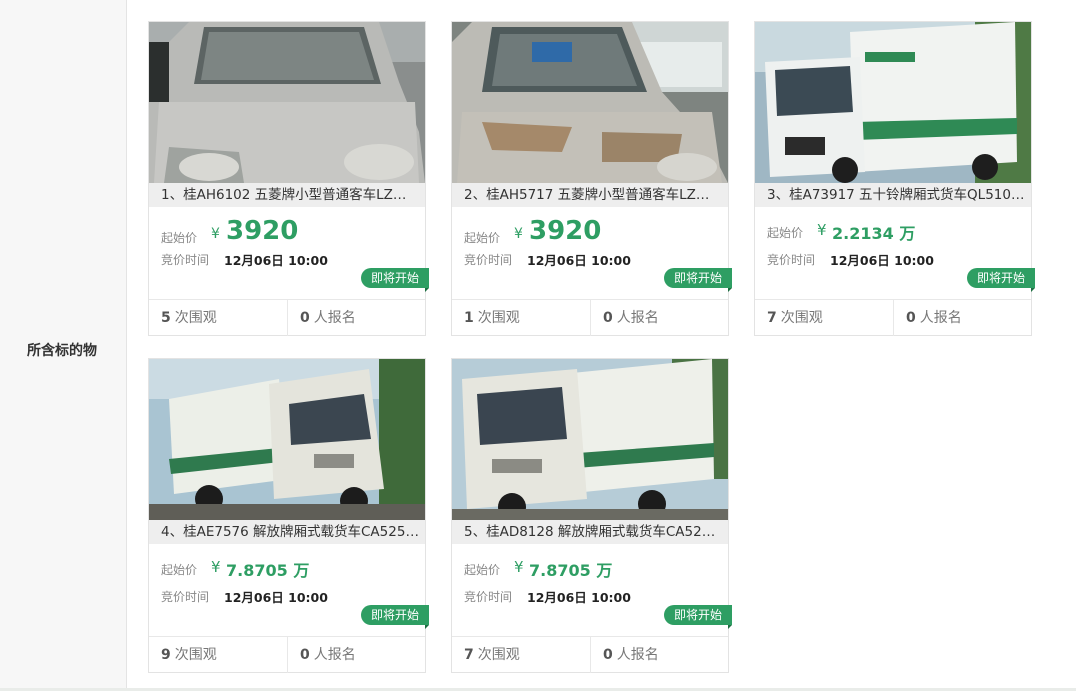  Describe the element at coordinates (874, 233) in the screenshot. I see `start-price: 2.2134 万` at that location.